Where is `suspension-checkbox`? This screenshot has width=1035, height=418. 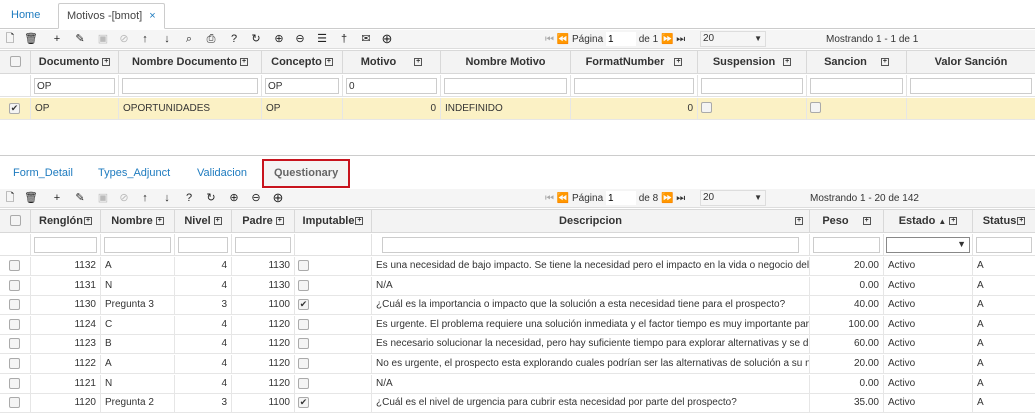
suspension-checkbox is located at coordinates (706, 107).